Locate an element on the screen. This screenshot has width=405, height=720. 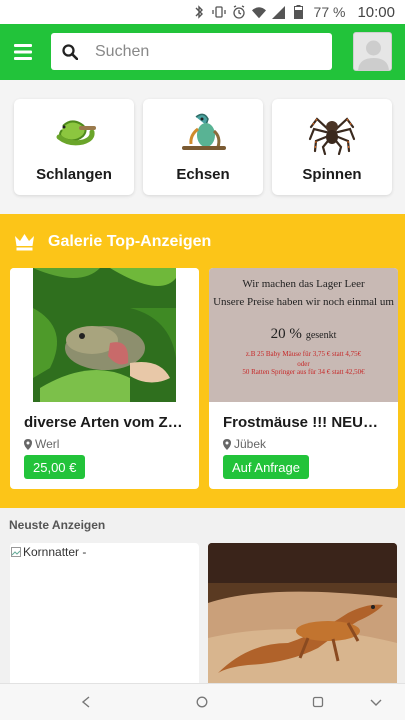
category-card-spiders: Spinnen is located at coordinates (332, 147).